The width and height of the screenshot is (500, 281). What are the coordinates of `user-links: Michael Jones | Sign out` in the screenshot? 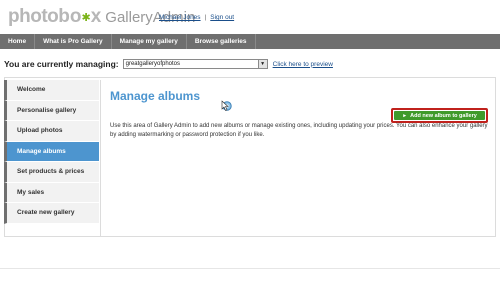 It's located at (196, 17).